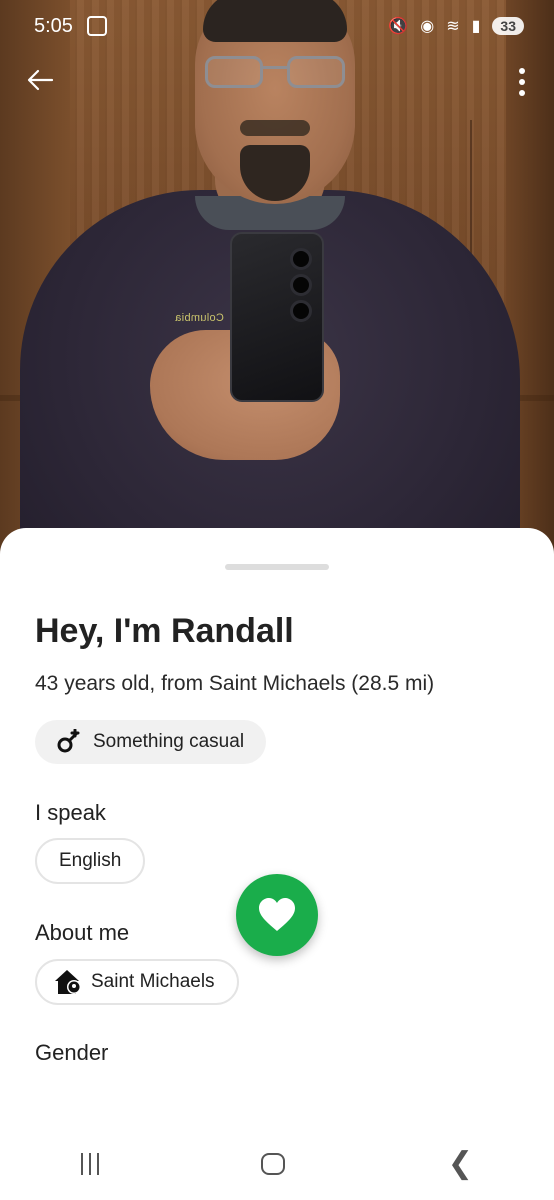 The image size is (554, 1200). Describe the element at coordinates (277, 567) in the screenshot. I see `sheet-drag-handle` at that location.